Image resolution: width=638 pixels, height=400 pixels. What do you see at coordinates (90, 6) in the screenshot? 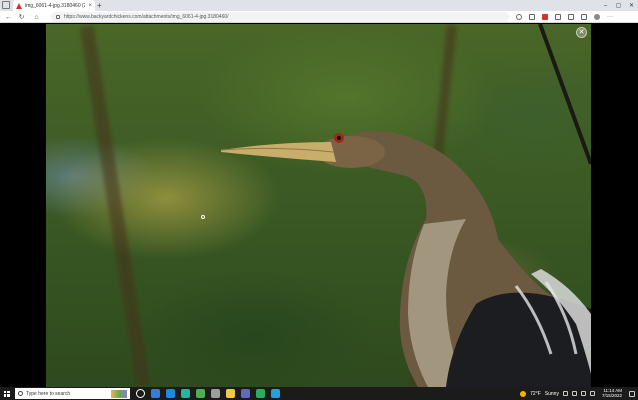
I see `tab-close-icon: ×` at bounding box center [90, 6].